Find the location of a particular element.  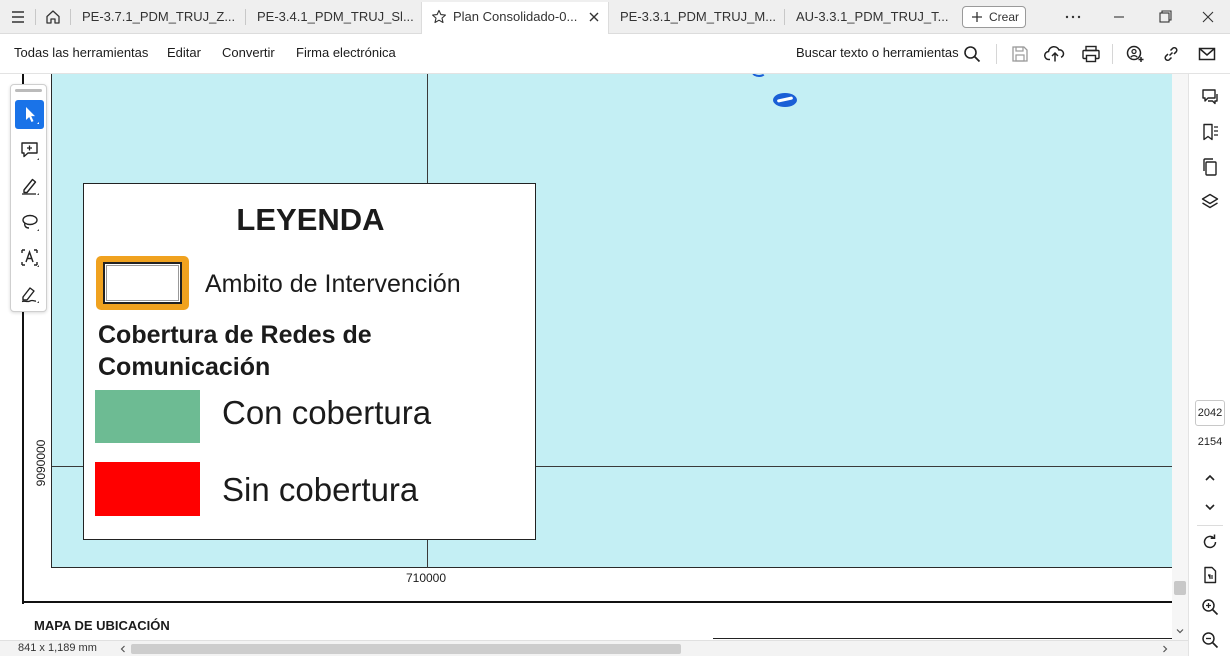

location-map-top-line is located at coordinates (943, 638).